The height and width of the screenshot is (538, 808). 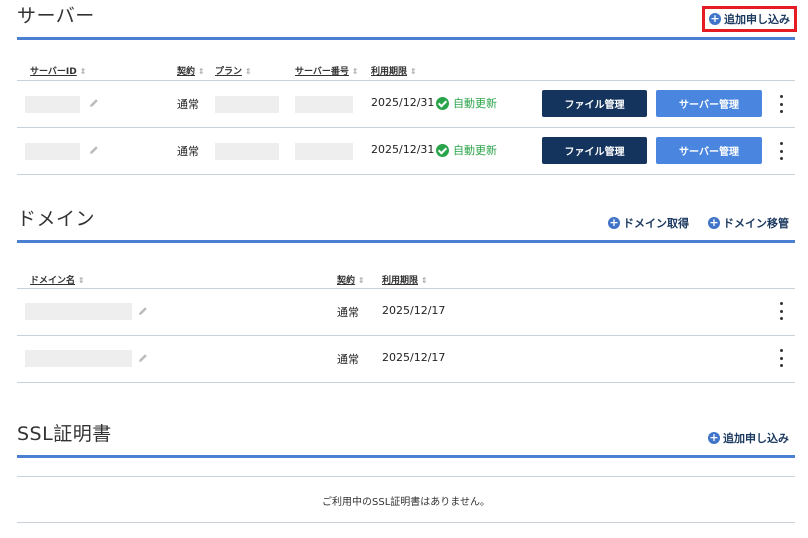 I want to click on domain-section-title: ドメイン, so click(x=56, y=219).